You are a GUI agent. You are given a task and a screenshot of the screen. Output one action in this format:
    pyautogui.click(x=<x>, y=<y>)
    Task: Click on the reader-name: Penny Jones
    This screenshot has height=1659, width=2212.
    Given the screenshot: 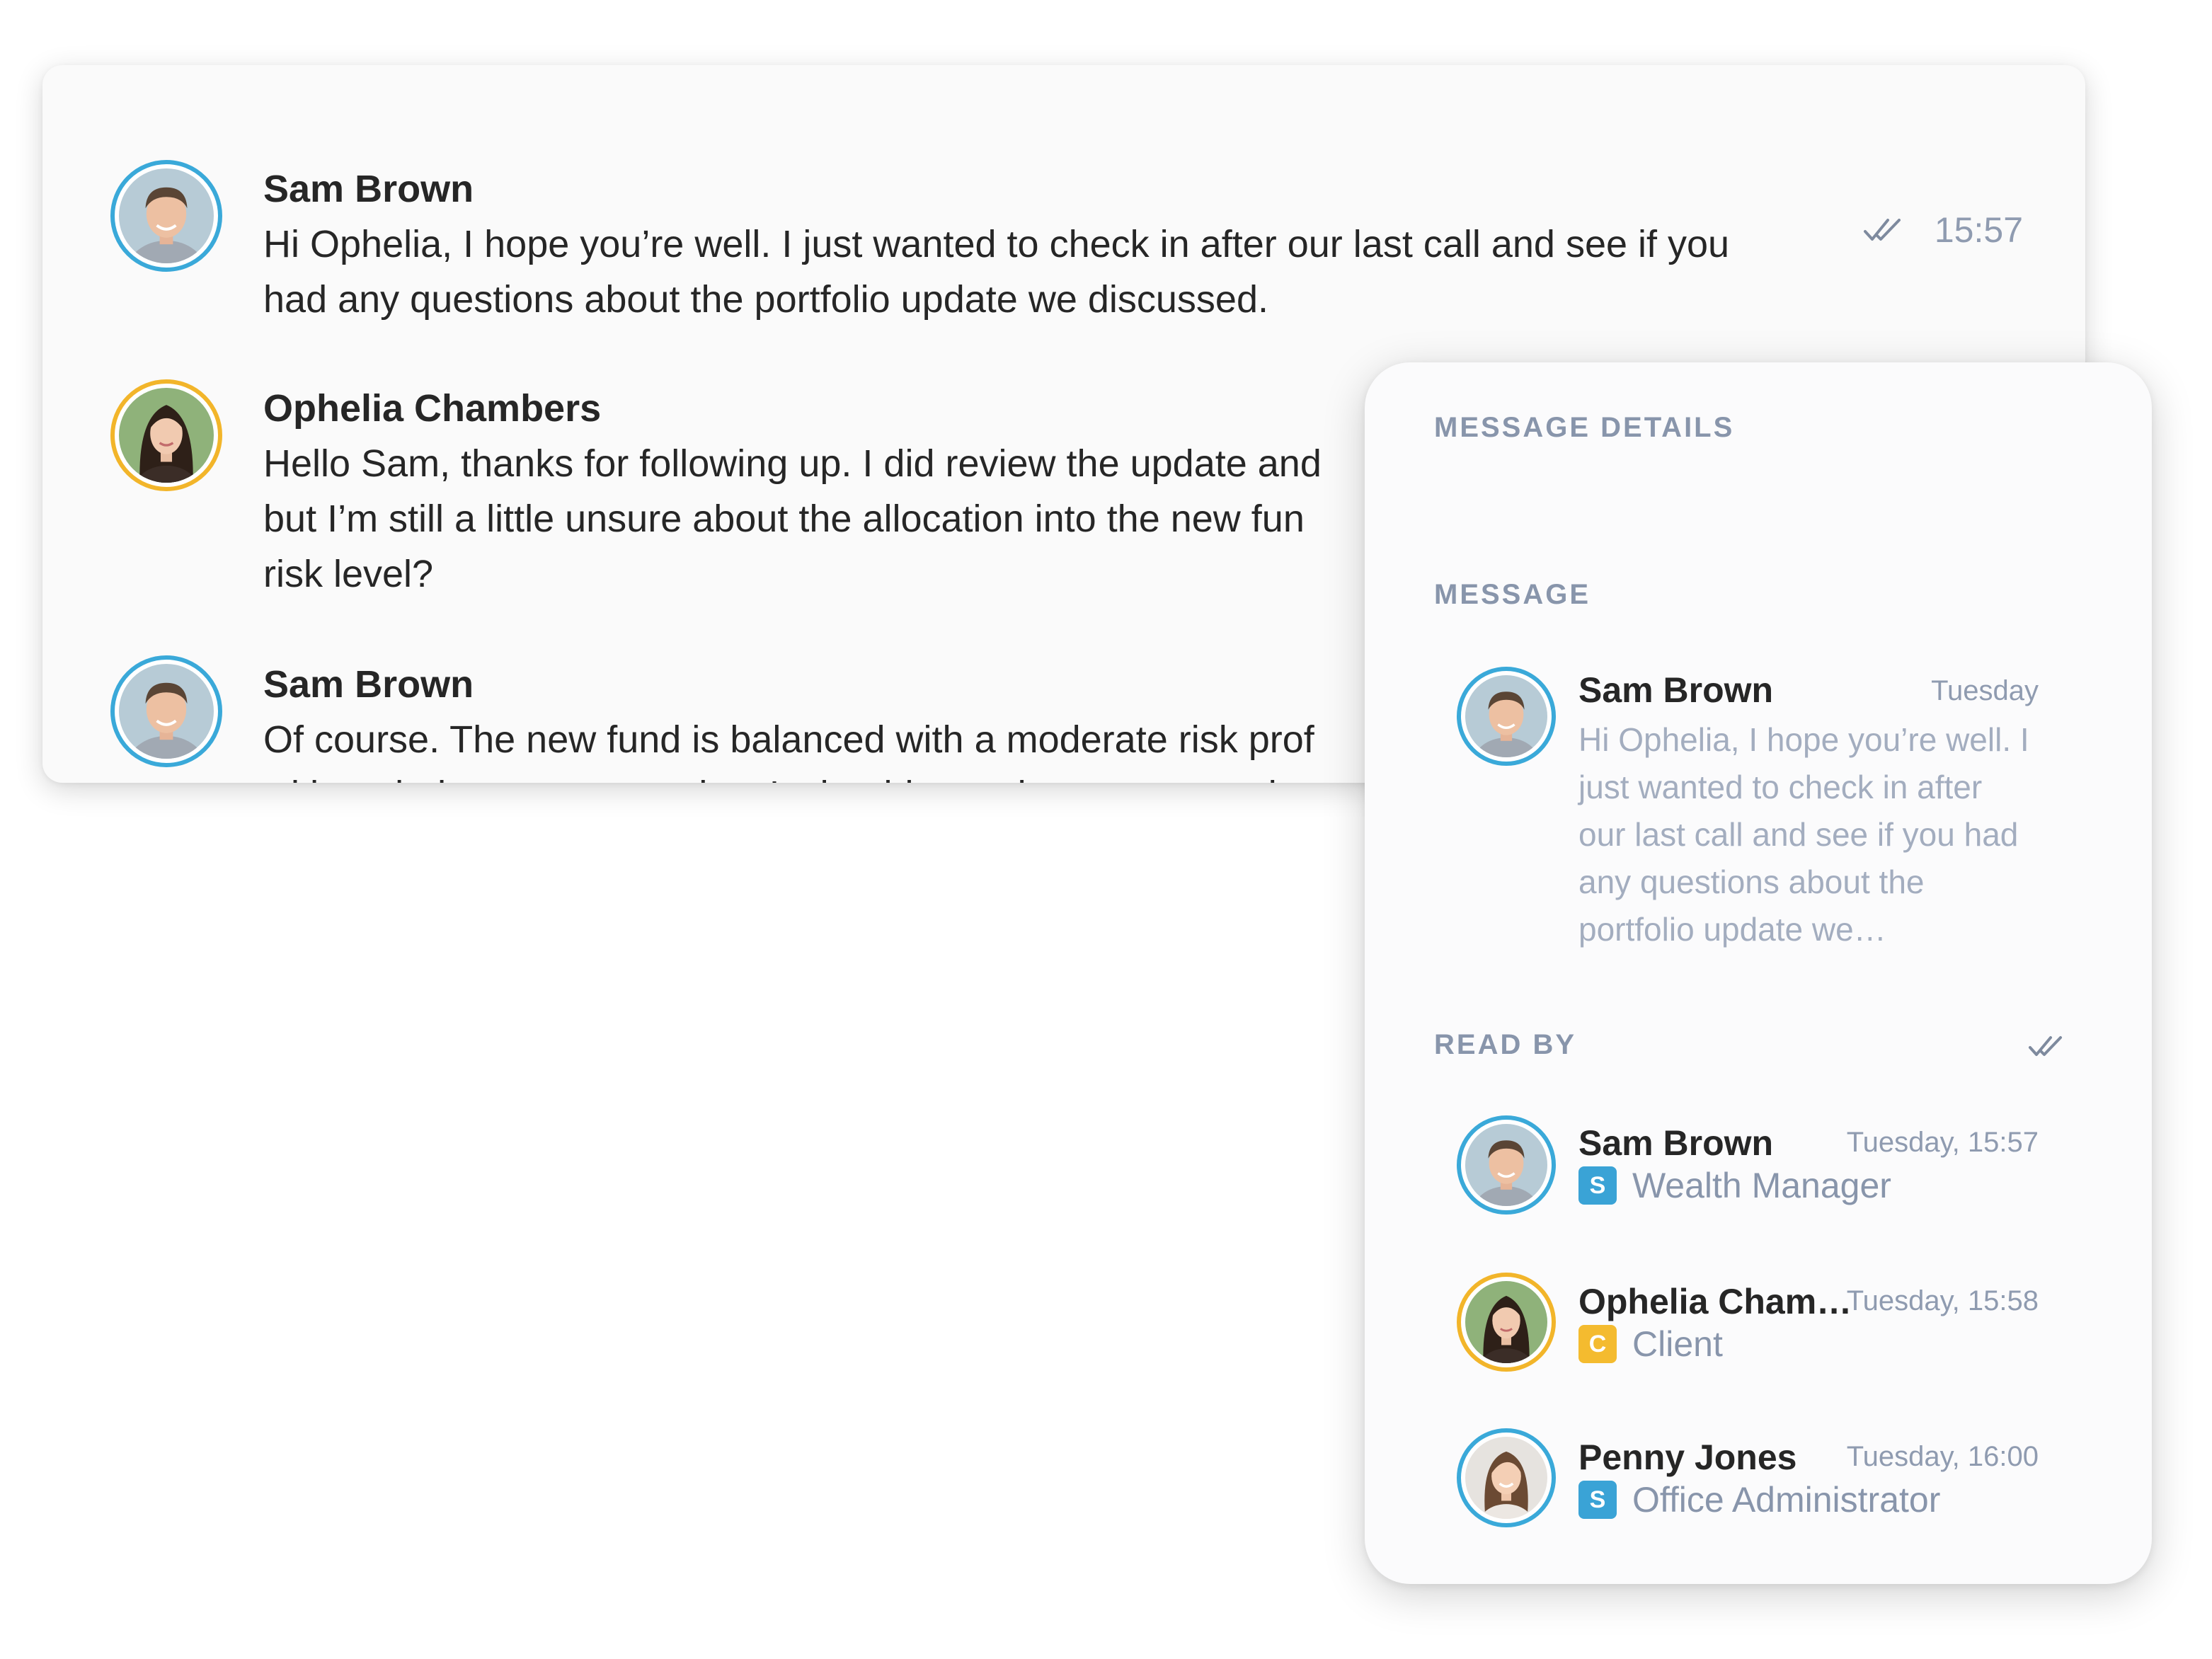 What is the action you would take?
    pyautogui.click(x=1687, y=1457)
    